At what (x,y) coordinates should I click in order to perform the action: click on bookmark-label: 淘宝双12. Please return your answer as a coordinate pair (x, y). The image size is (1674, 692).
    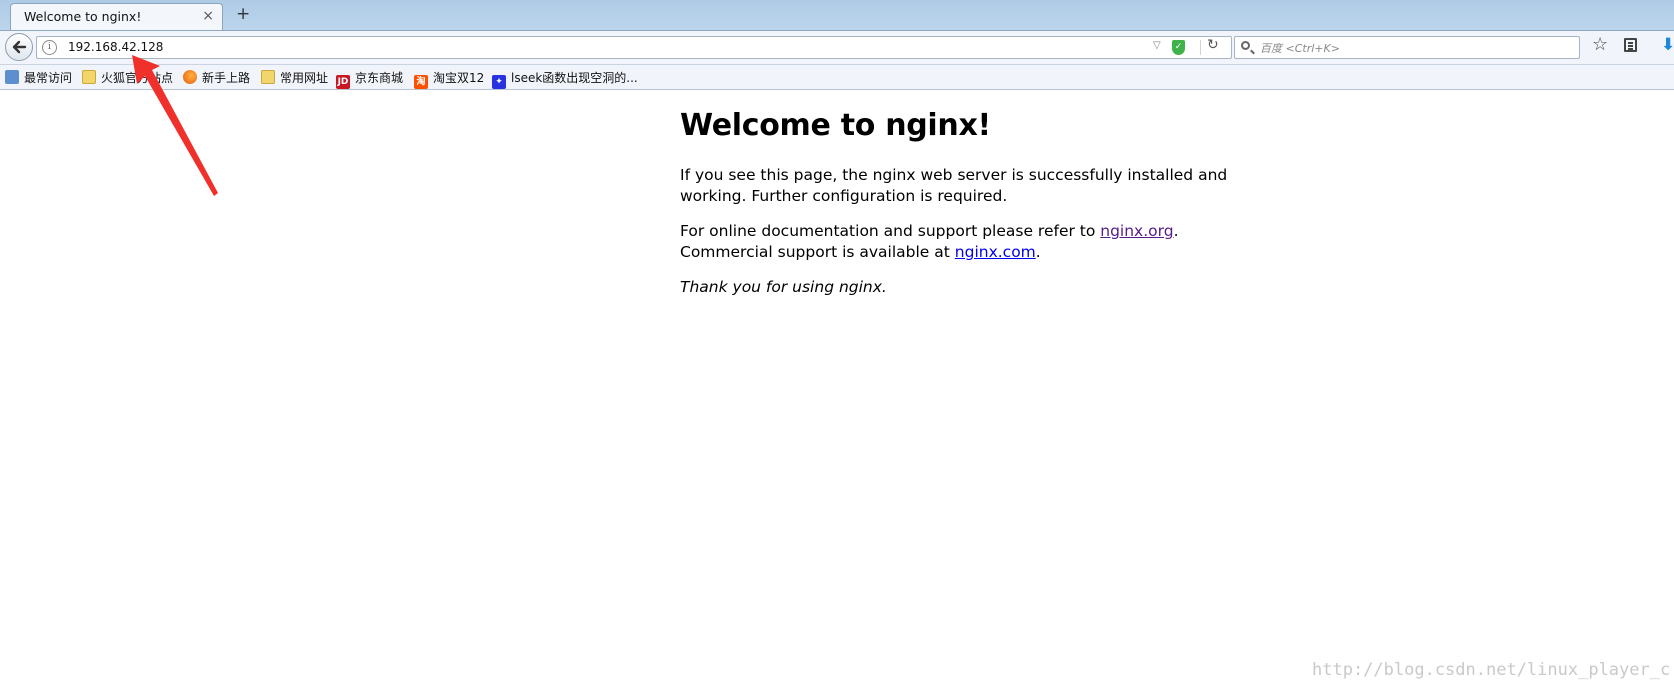
    Looking at the image, I should click on (459, 78).